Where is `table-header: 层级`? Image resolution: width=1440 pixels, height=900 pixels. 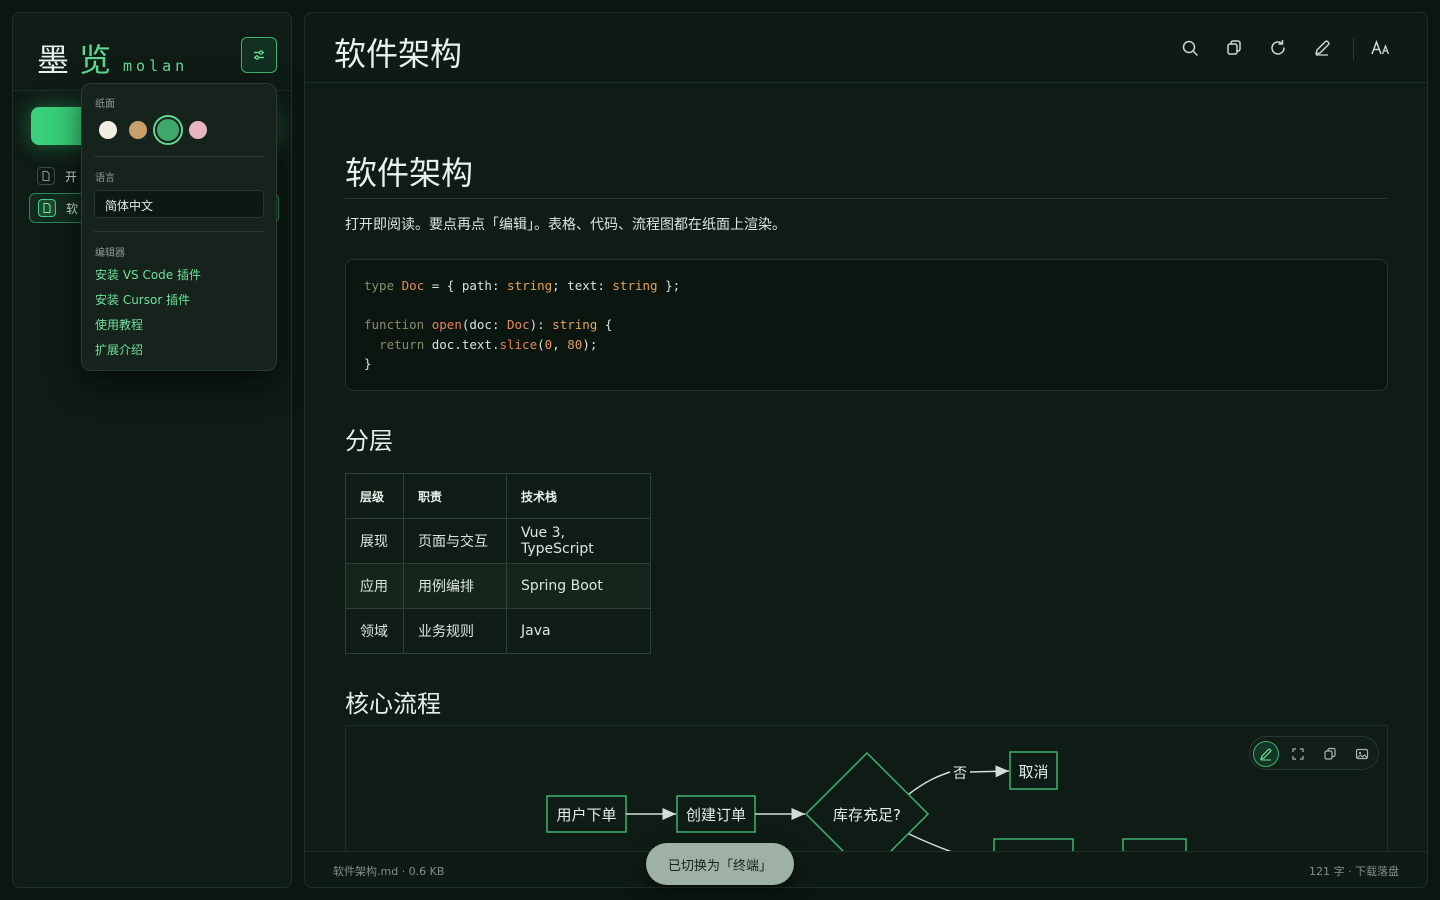
table-header: 层级 is located at coordinates (374, 496).